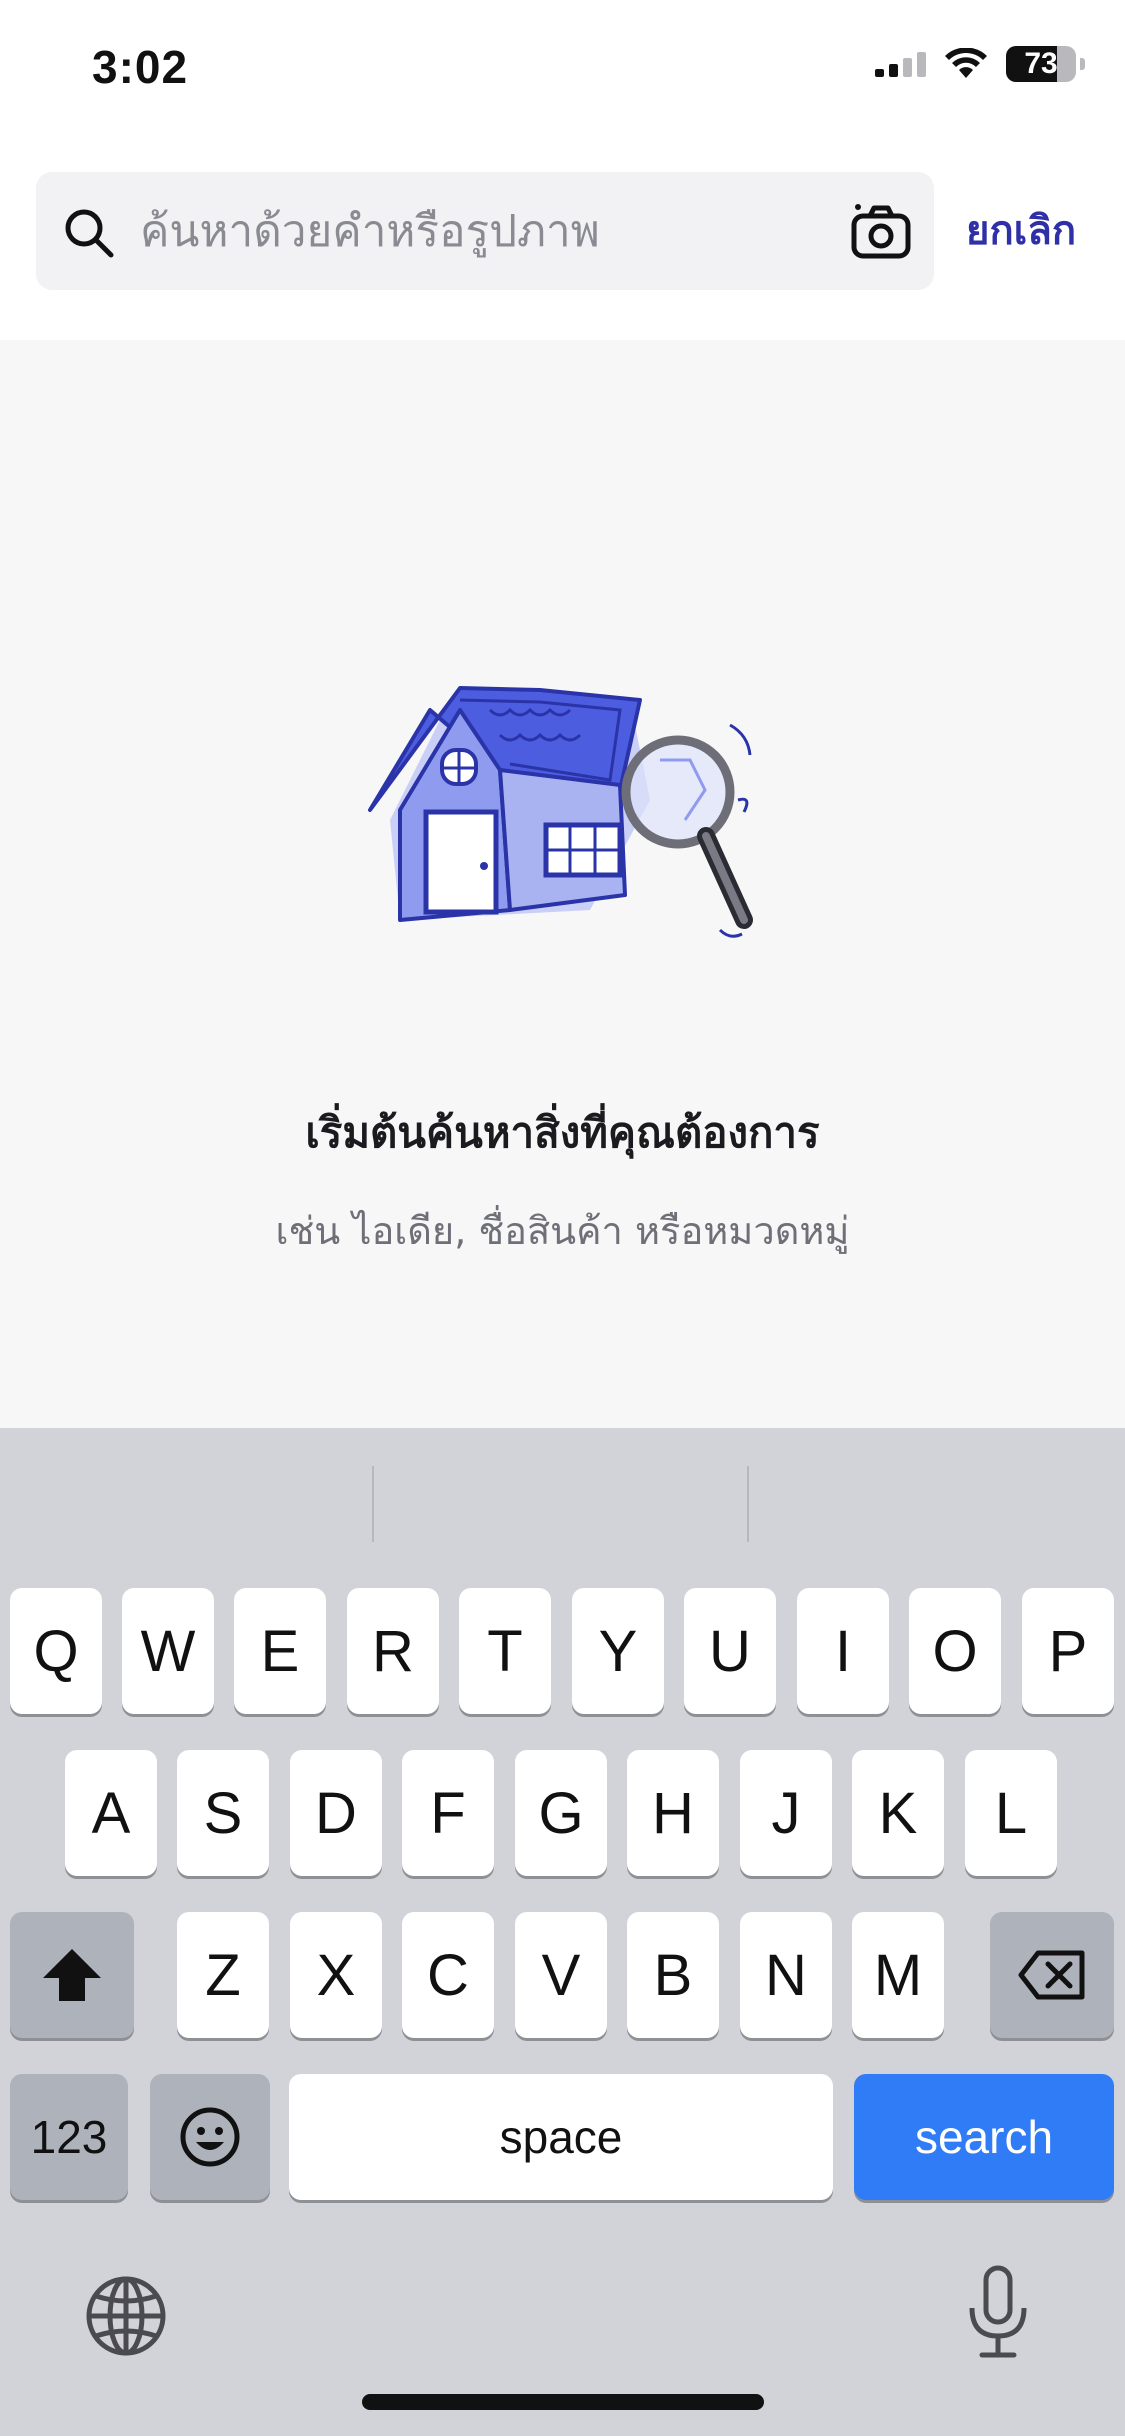 This screenshot has width=1125, height=2436. I want to click on camera-icon, so click(881, 231).